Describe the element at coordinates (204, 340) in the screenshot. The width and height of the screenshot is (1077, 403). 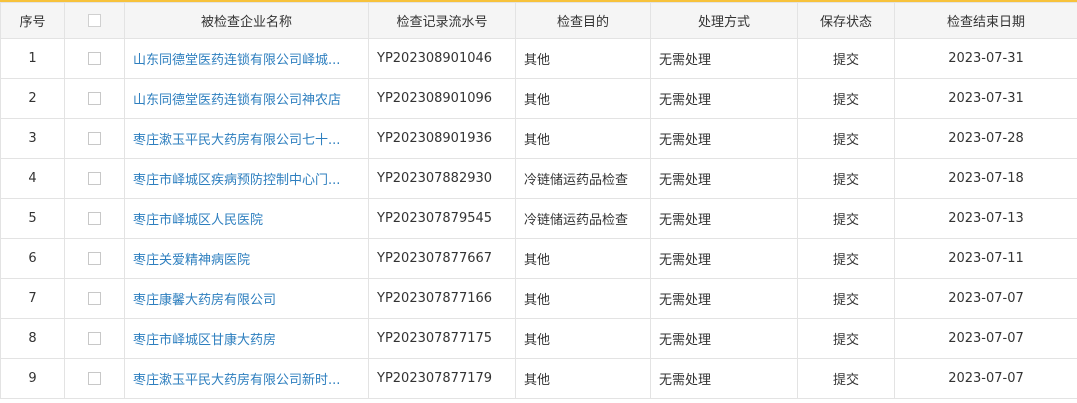
I see `enterprise-name-link: 枣庄市峄城区甘康大药房` at that location.